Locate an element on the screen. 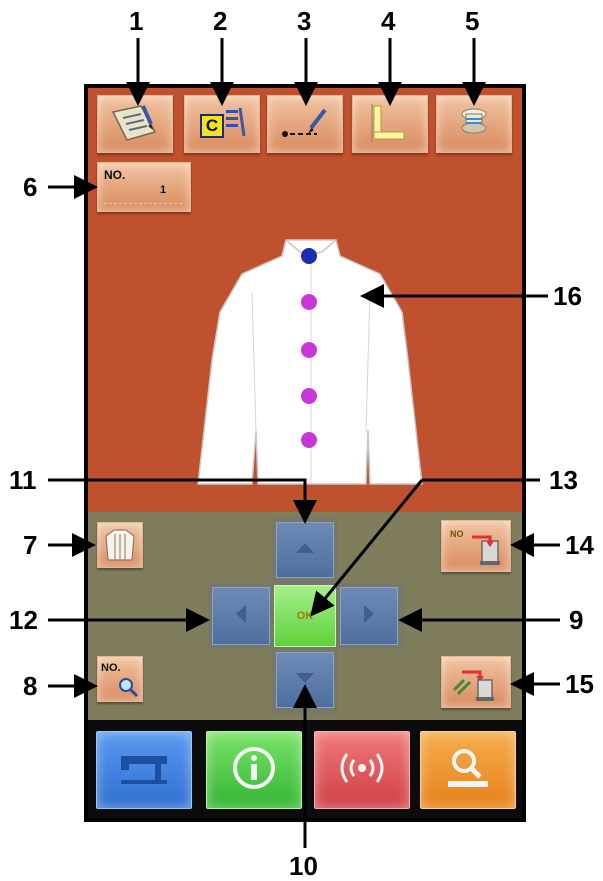 This screenshot has width=603, height=881. callout-13: 13 is located at coordinates (563, 480).